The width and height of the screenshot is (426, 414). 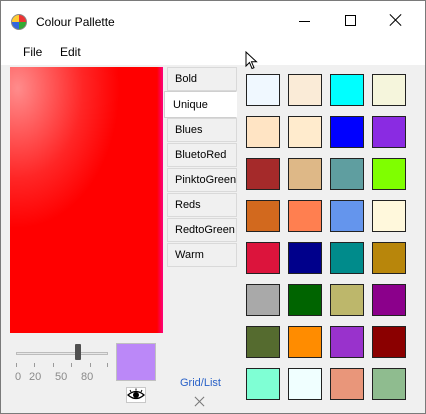 I want to click on tab-warm: Warm, so click(x=202, y=255).